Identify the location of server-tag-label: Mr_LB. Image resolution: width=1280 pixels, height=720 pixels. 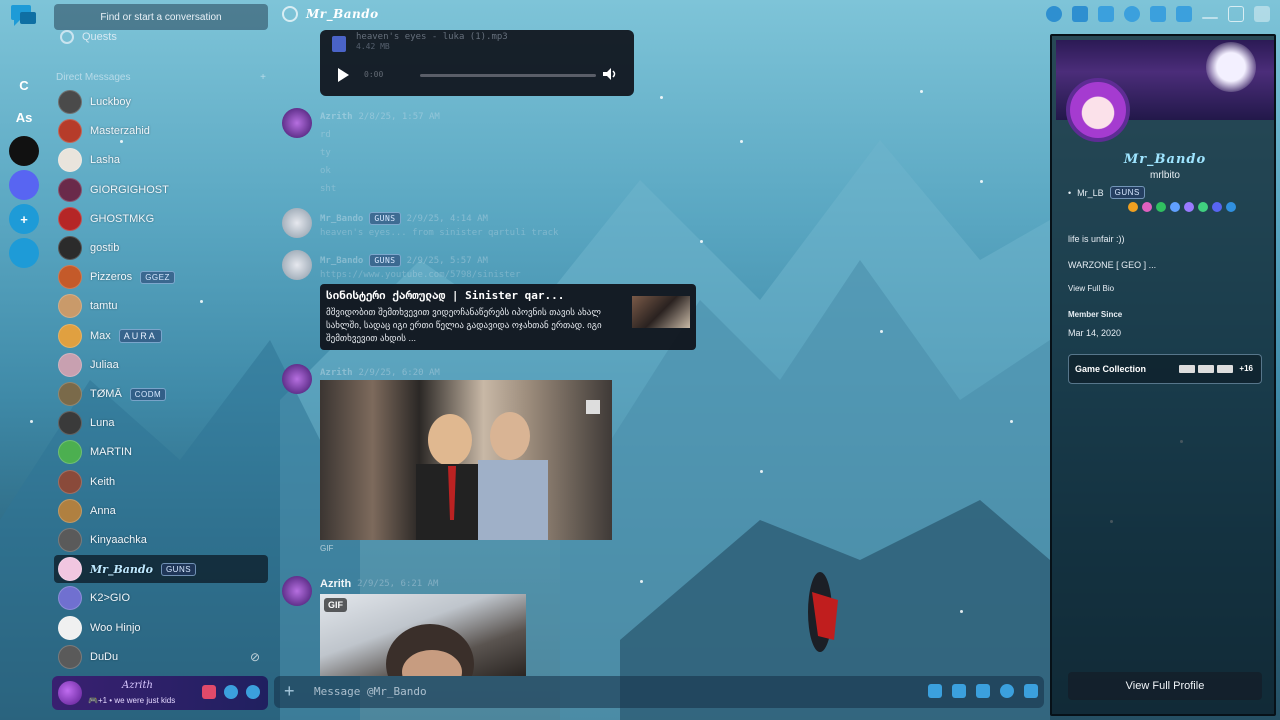
(1090, 192).